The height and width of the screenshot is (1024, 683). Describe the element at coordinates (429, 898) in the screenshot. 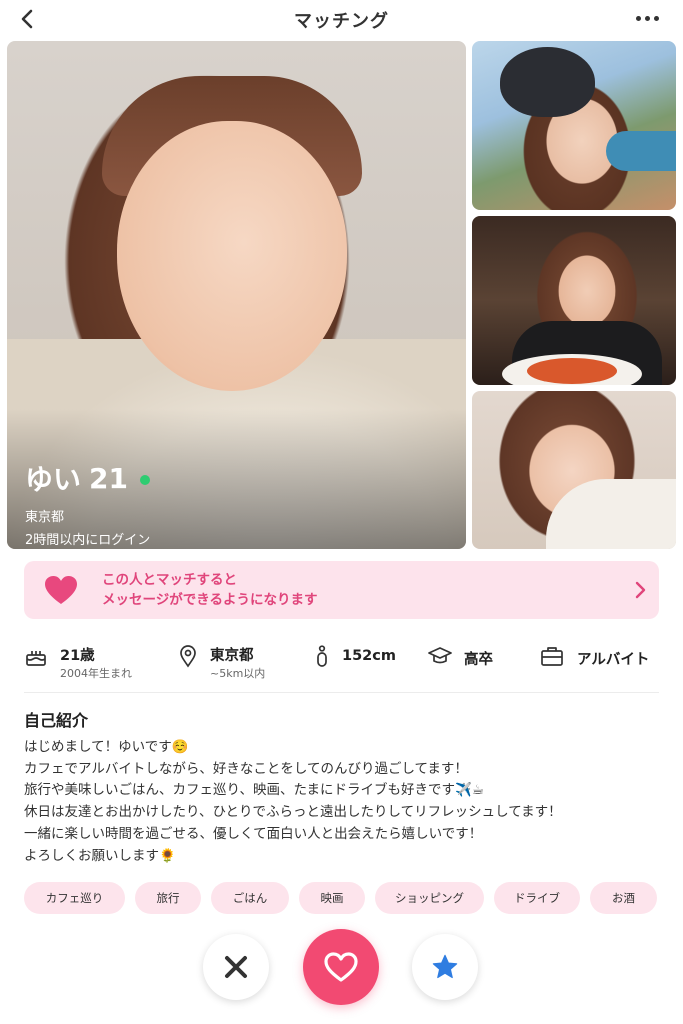

I see `interest-tag: ショッピング` at that location.